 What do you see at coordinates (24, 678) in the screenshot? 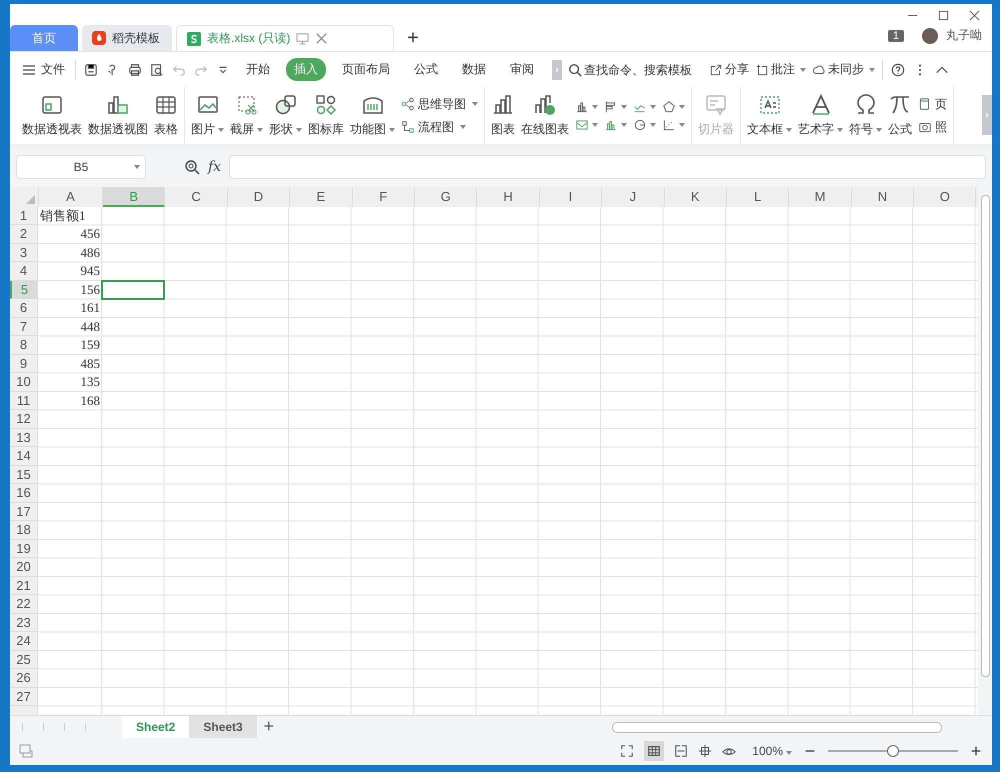
I see `row-header: 26` at bounding box center [24, 678].